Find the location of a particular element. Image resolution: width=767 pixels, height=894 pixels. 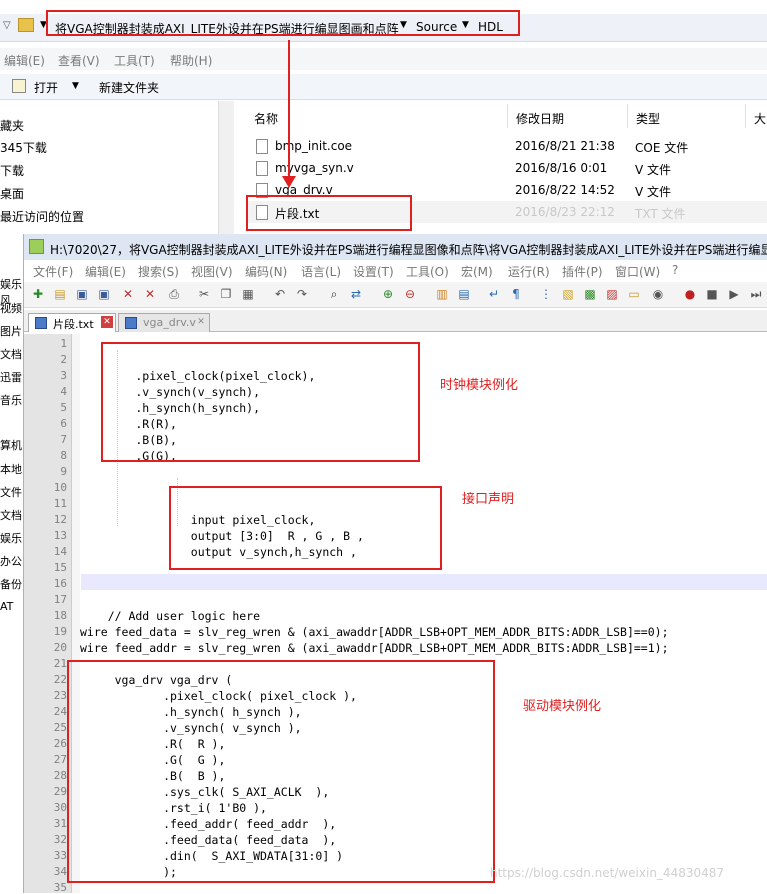

menu-item: 宏(M) is located at coordinates (477, 271).